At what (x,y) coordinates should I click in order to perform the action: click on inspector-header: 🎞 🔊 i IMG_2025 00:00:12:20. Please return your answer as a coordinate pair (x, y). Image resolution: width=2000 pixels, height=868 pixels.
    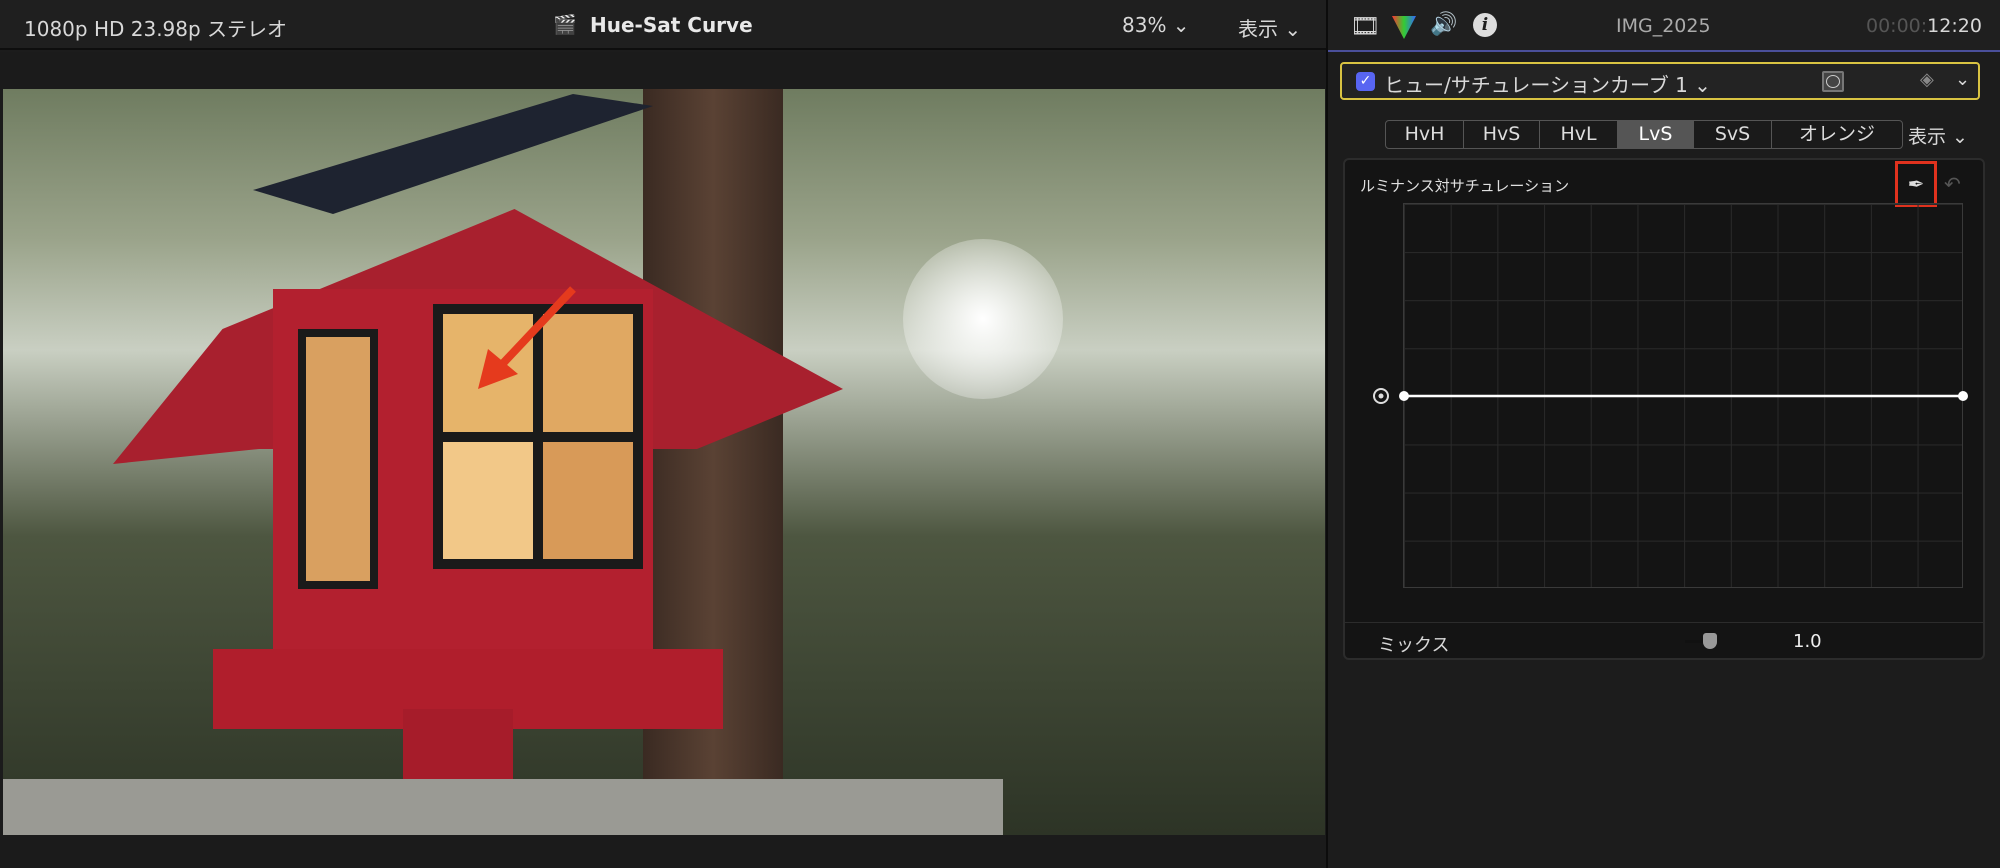
    Looking at the image, I should click on (1664, 26).